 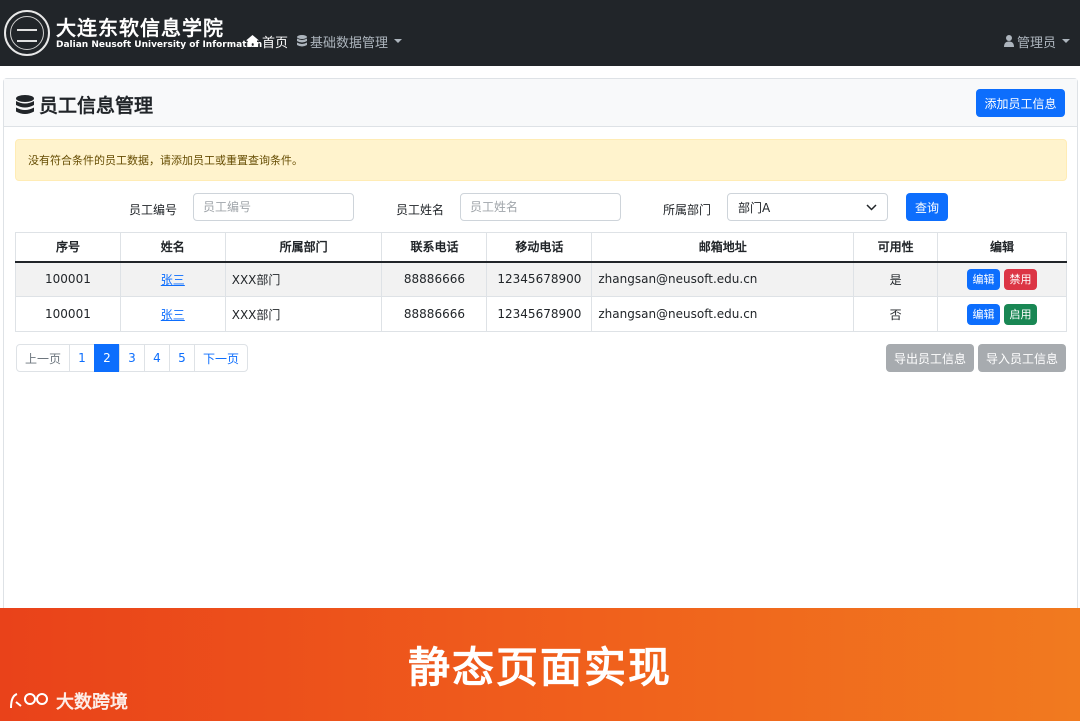 What do you see at coordinates (157, 358) in the screenshot?
I see `page-button-4: 4` at bounding box center [157, 358].